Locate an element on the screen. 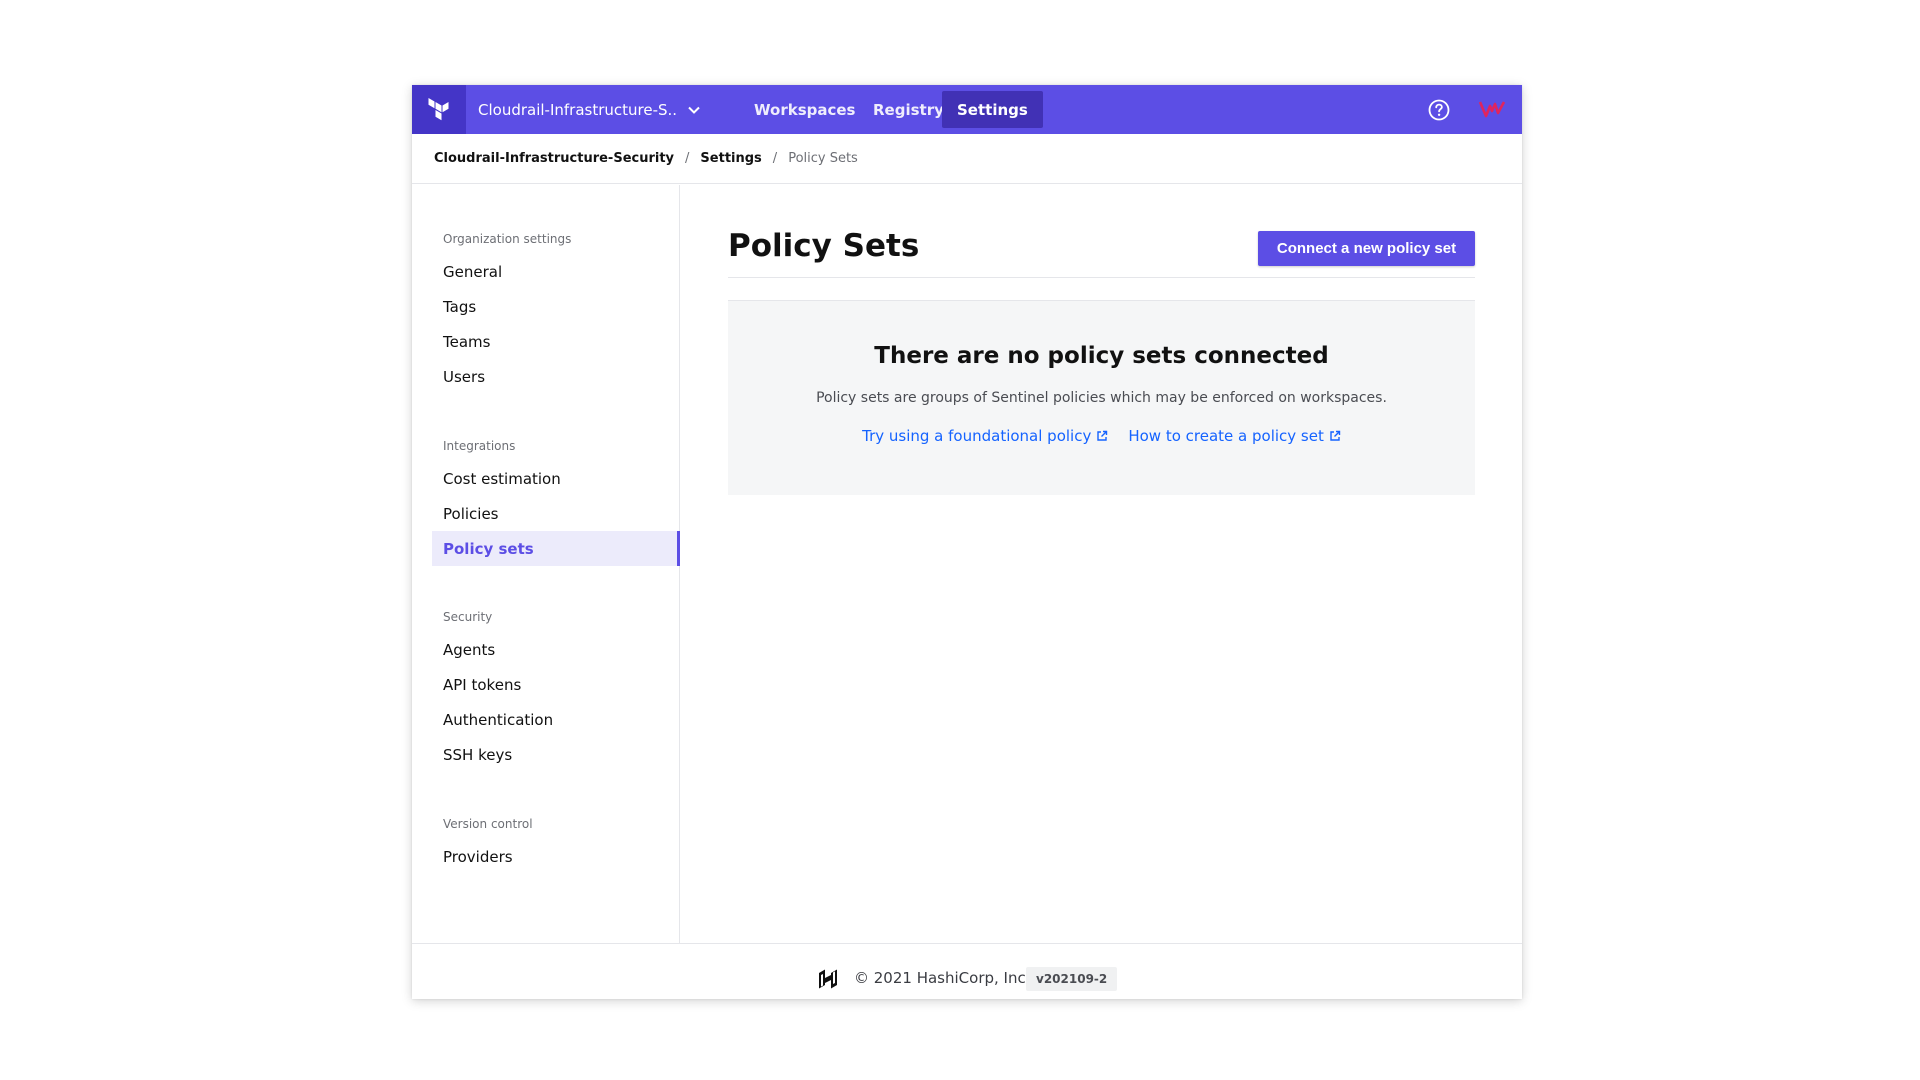 This screenshot has height=1080, width=1920. breadcrumb-settings: Settings is located at coordinates (730, 158).